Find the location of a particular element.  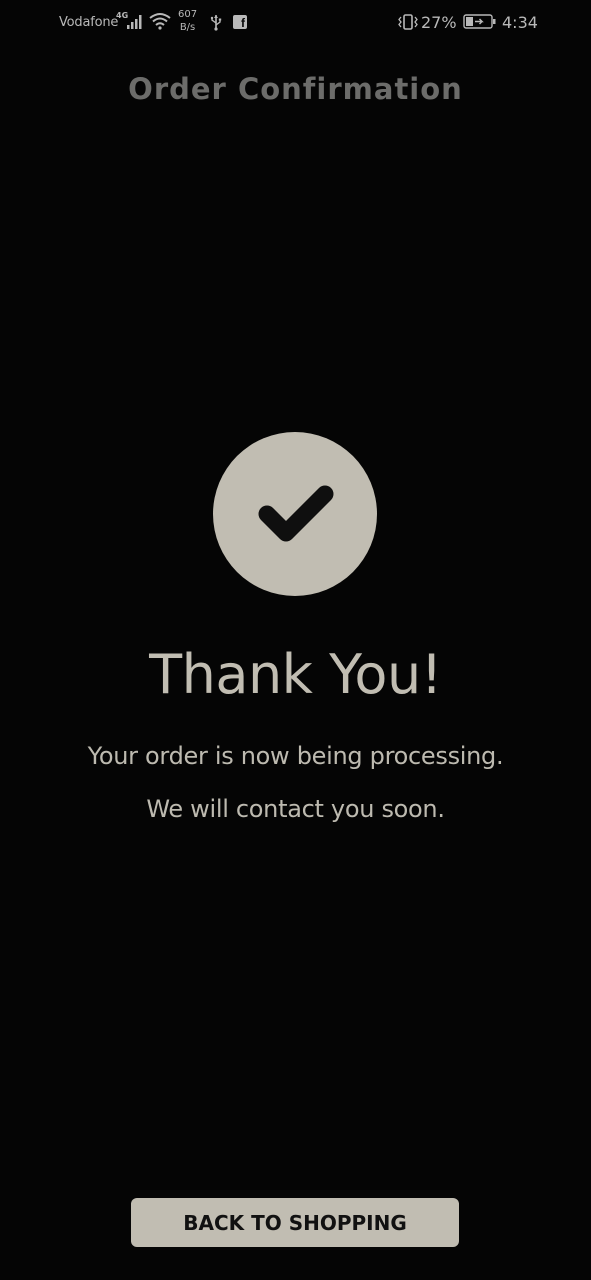

network-speed: 607 B/s is located at coordinates (187, 21).